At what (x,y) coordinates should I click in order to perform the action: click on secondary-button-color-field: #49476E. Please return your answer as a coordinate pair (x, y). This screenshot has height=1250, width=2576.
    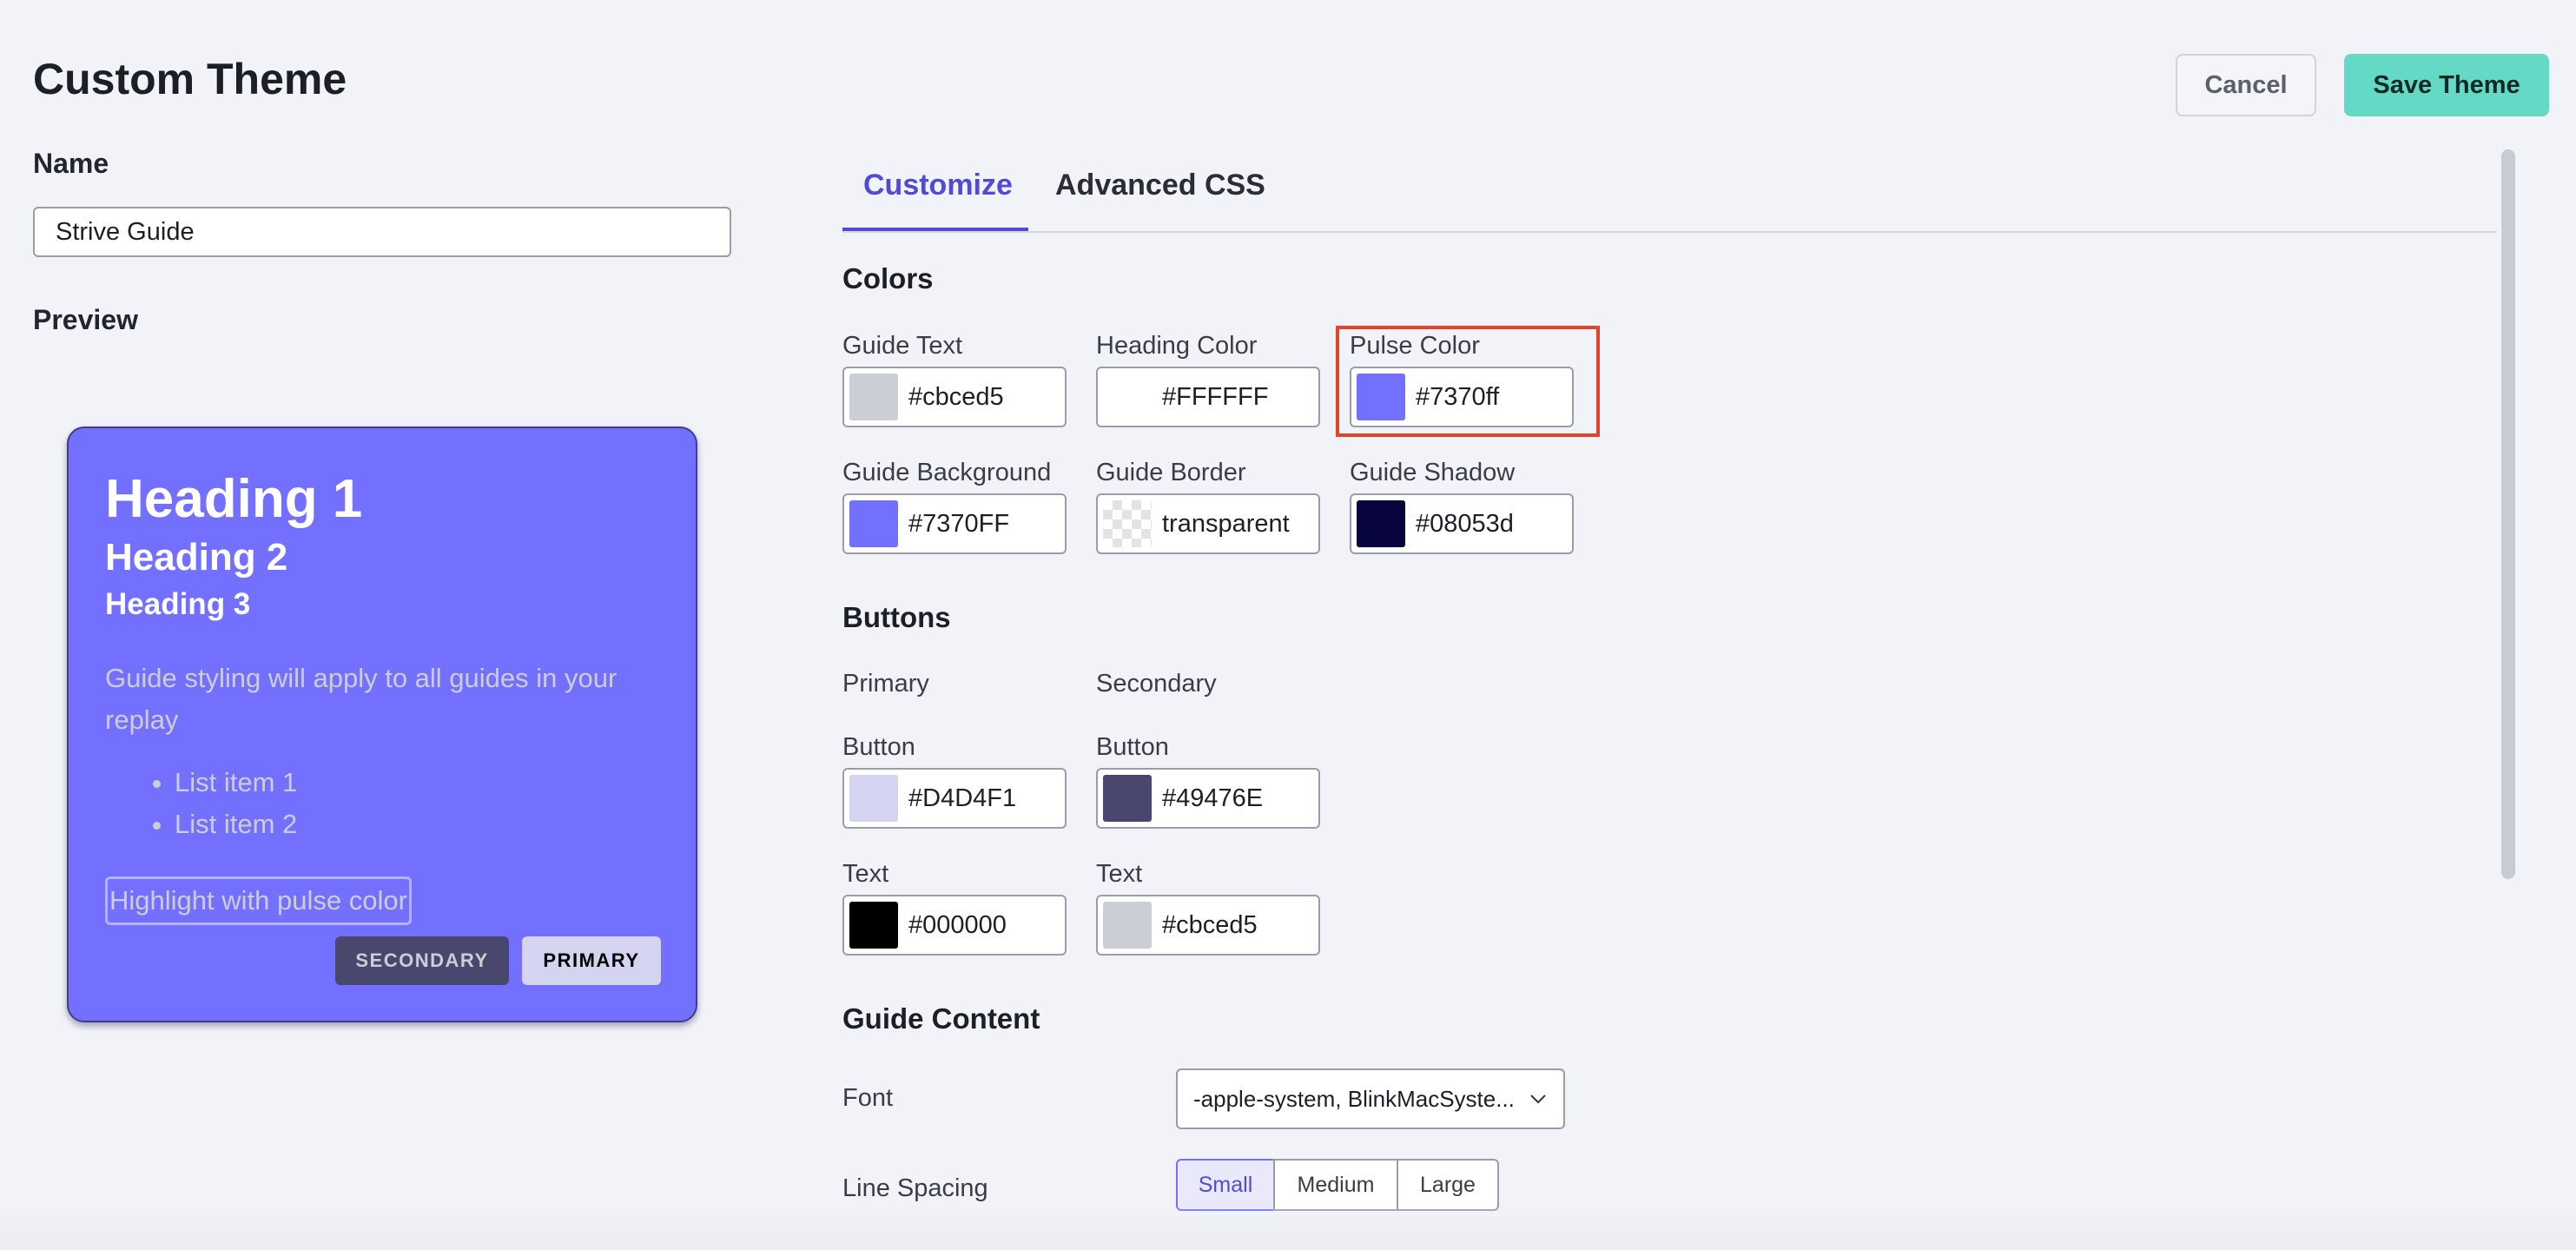
    Looking at the image, I should click on (1208, 798).